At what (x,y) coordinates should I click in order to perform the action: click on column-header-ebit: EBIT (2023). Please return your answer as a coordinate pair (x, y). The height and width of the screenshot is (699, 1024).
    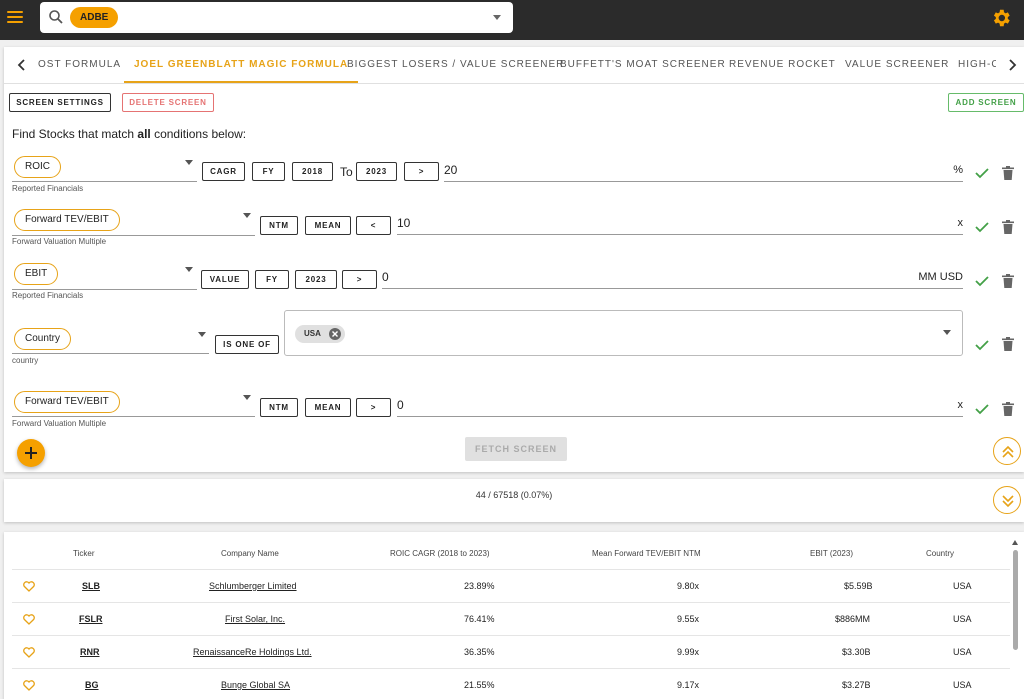
    Looking at the image, I should click on (831, 553).